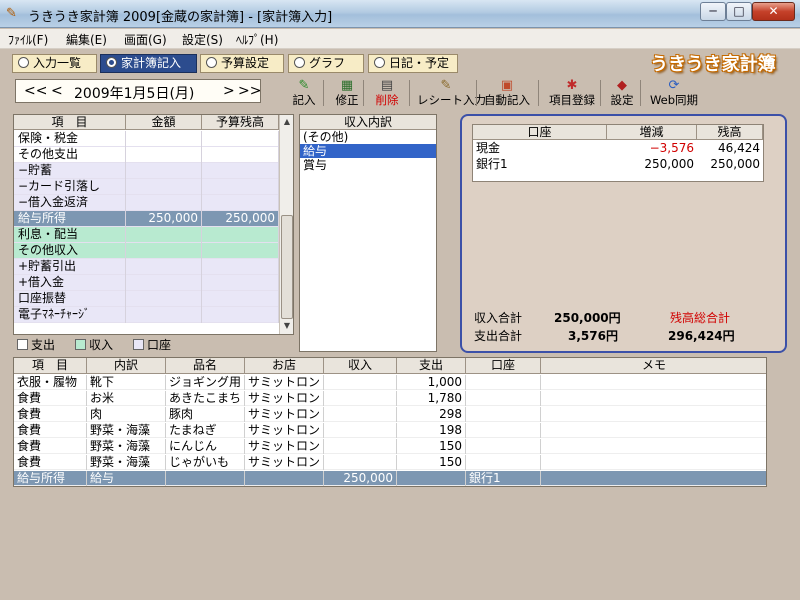 The width and height of the screenshot is (800, 600). I want to click on menu-edit: 編集(E), so click(86, 39).